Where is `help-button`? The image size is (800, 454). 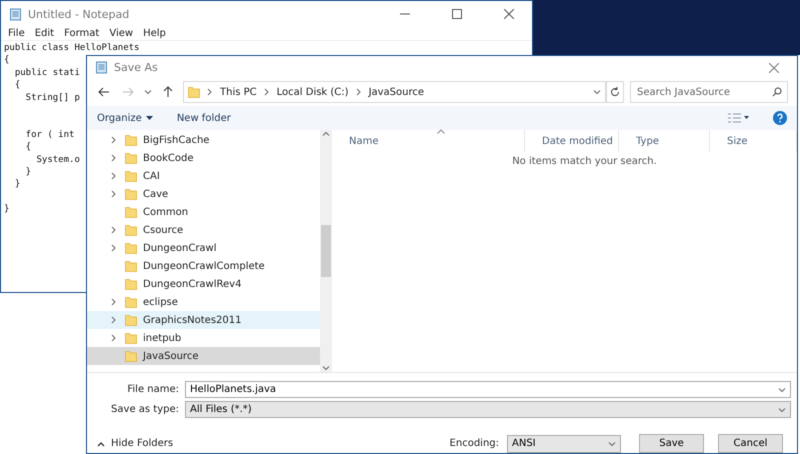 help-button is located at coordinates (780, 118).